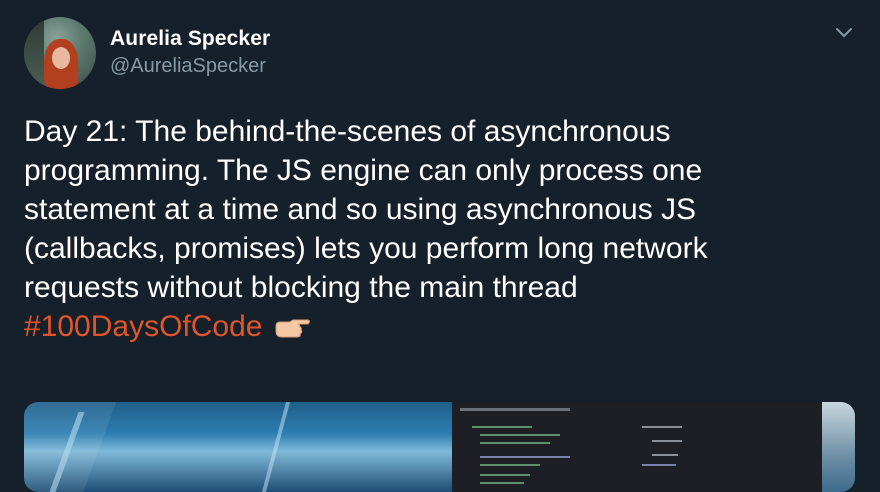  What do you see at coordinates (844, 33) in the screenshot?
I see `chevron-down-icon` at bounding box center [844, 33].